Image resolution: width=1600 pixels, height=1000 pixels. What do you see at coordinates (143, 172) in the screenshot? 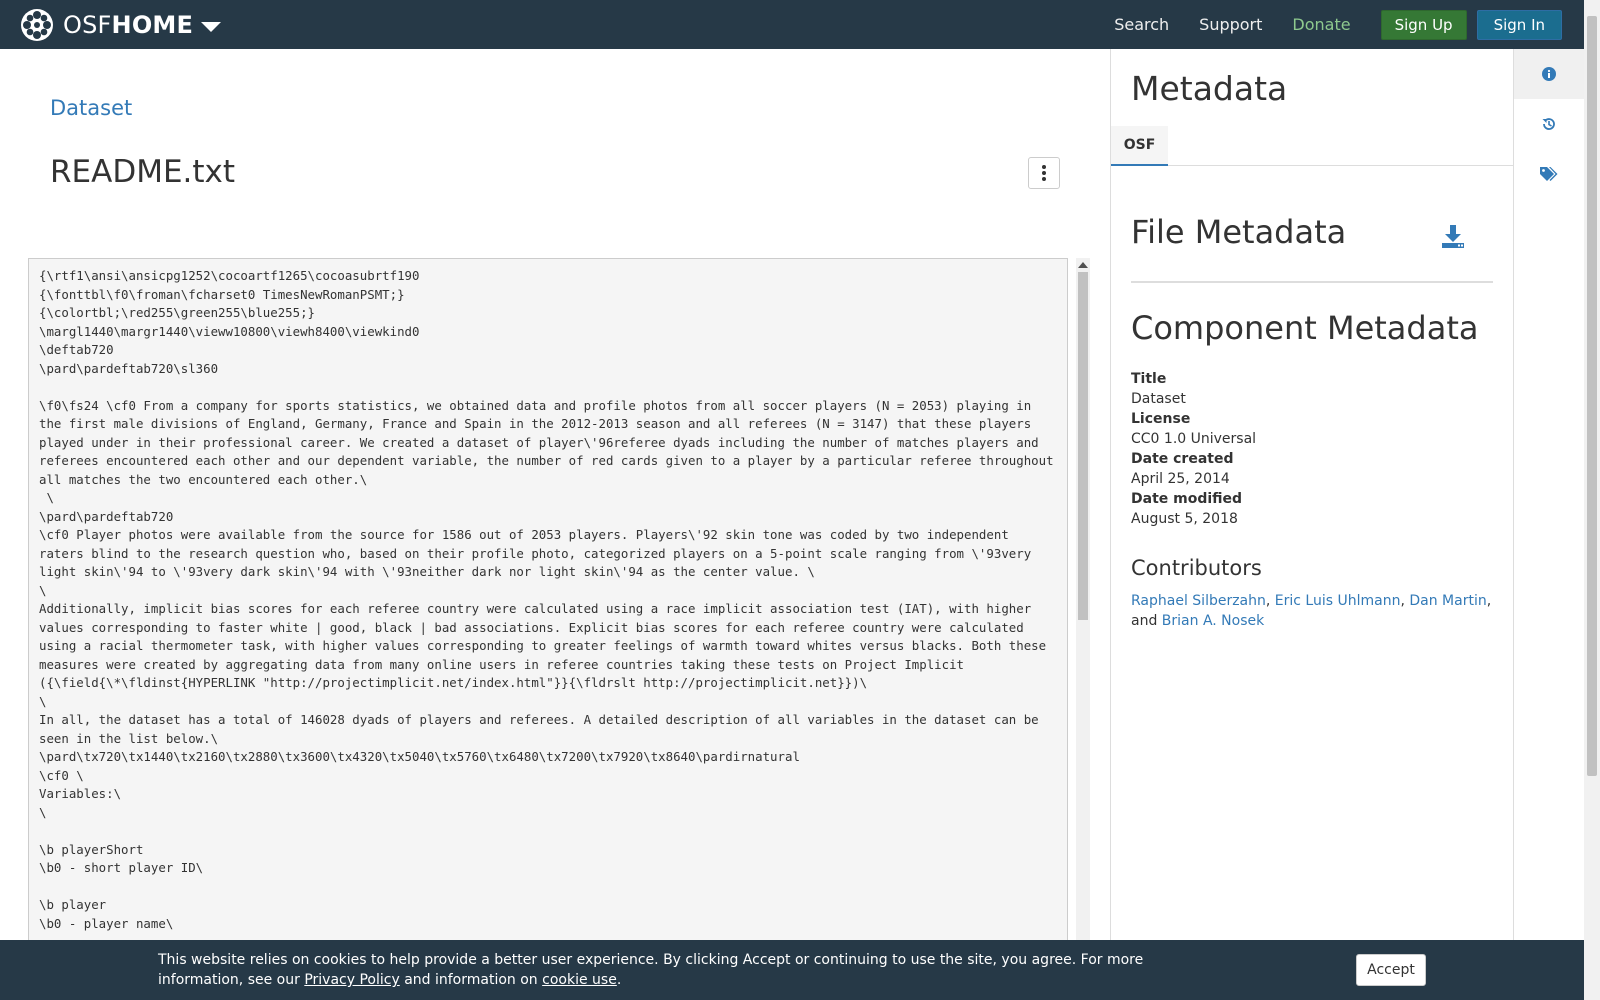
I see `file-title: README.txt` at bounding box center [143, 172].